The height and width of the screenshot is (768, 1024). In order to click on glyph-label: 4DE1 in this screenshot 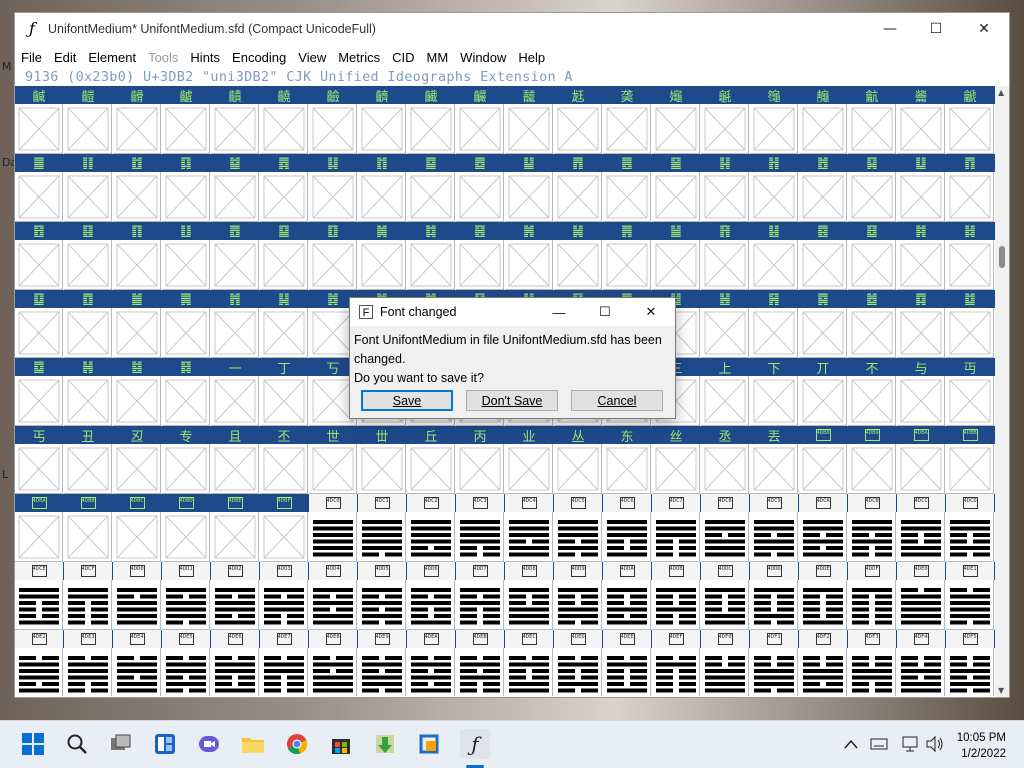, I will do `click(970, 571)`.